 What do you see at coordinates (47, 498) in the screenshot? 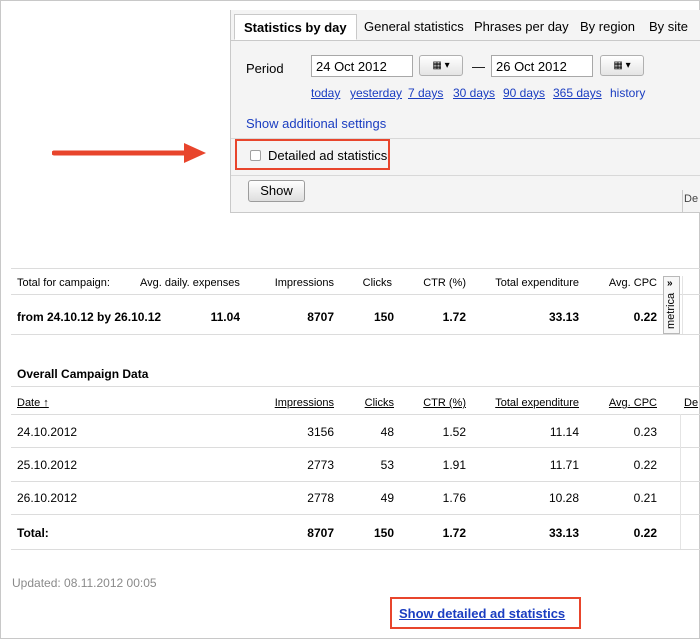
I see `table-row-date: 26.10.2012` at bounding box center [47, 498].